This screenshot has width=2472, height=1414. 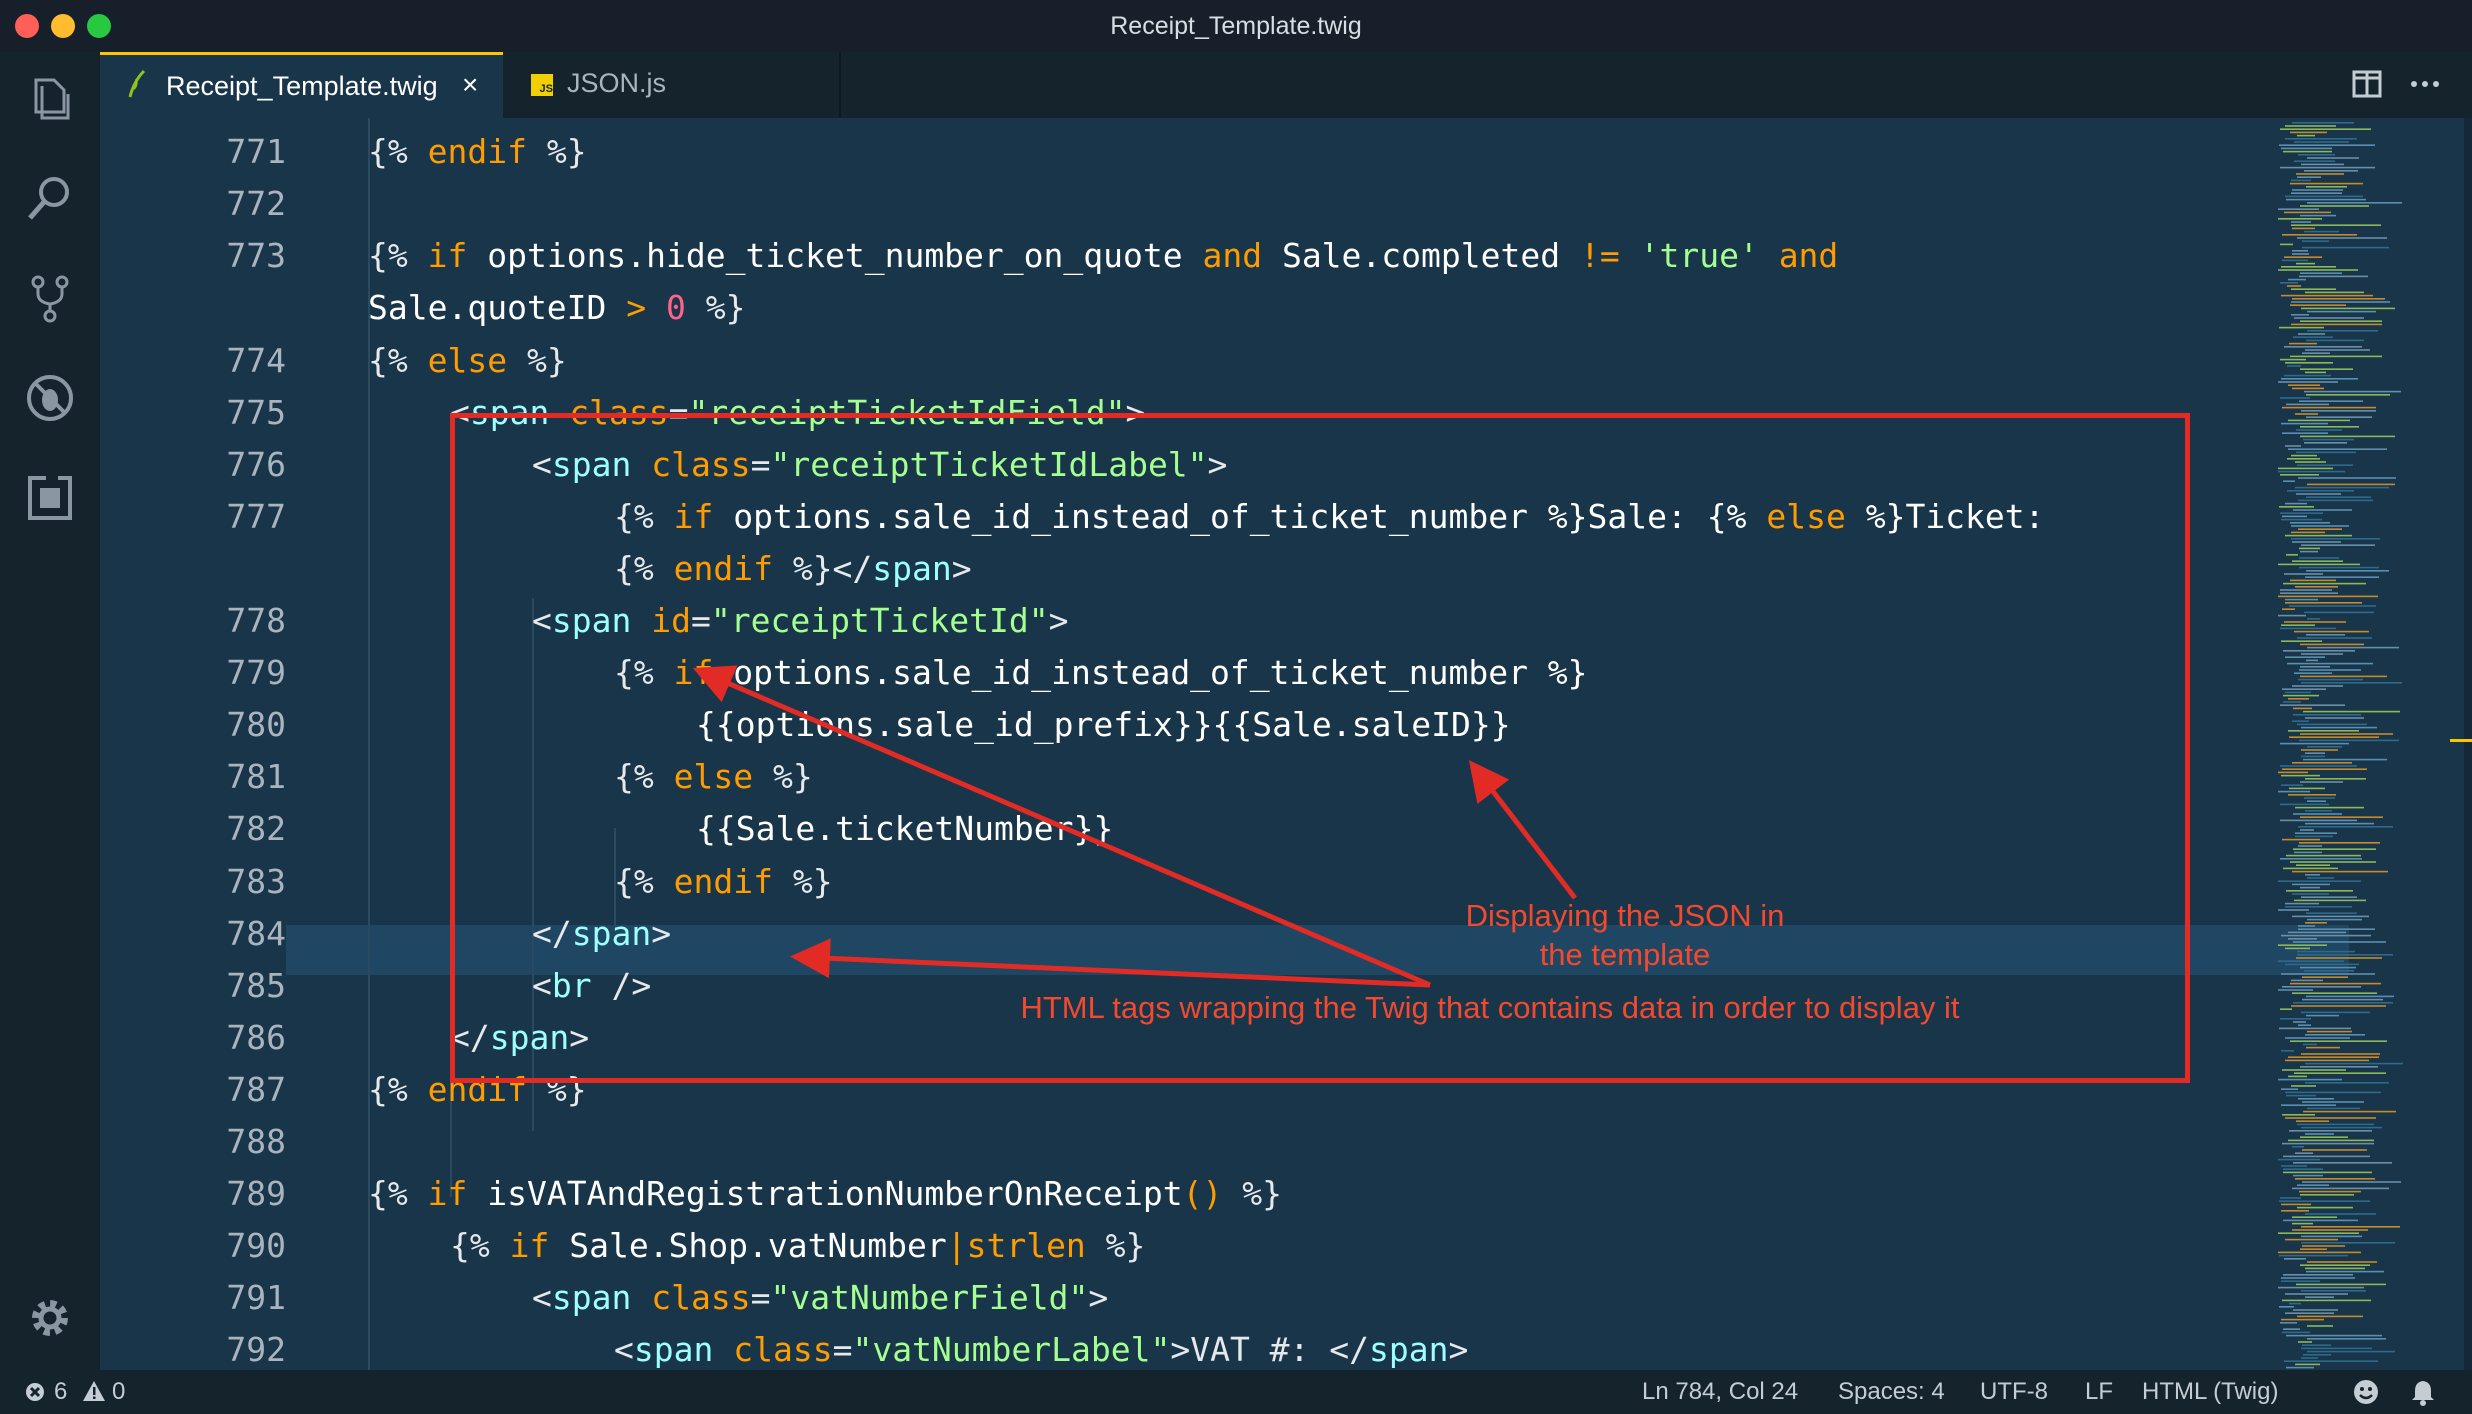 I want to click on activity-bar, so click(x=50, y=711).